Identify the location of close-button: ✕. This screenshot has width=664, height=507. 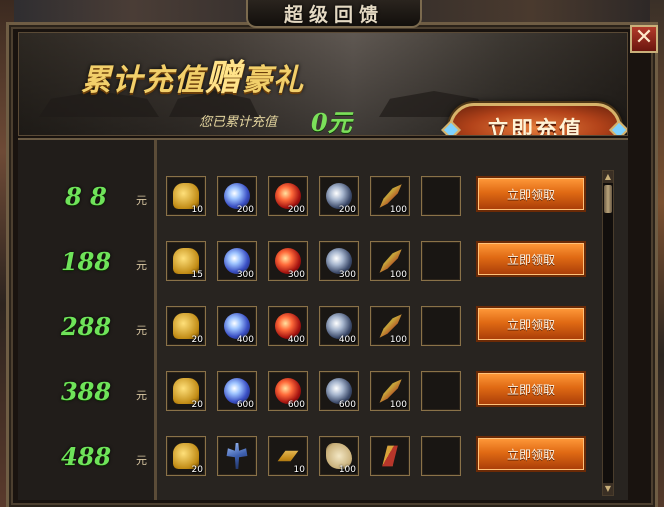
(644, 39).